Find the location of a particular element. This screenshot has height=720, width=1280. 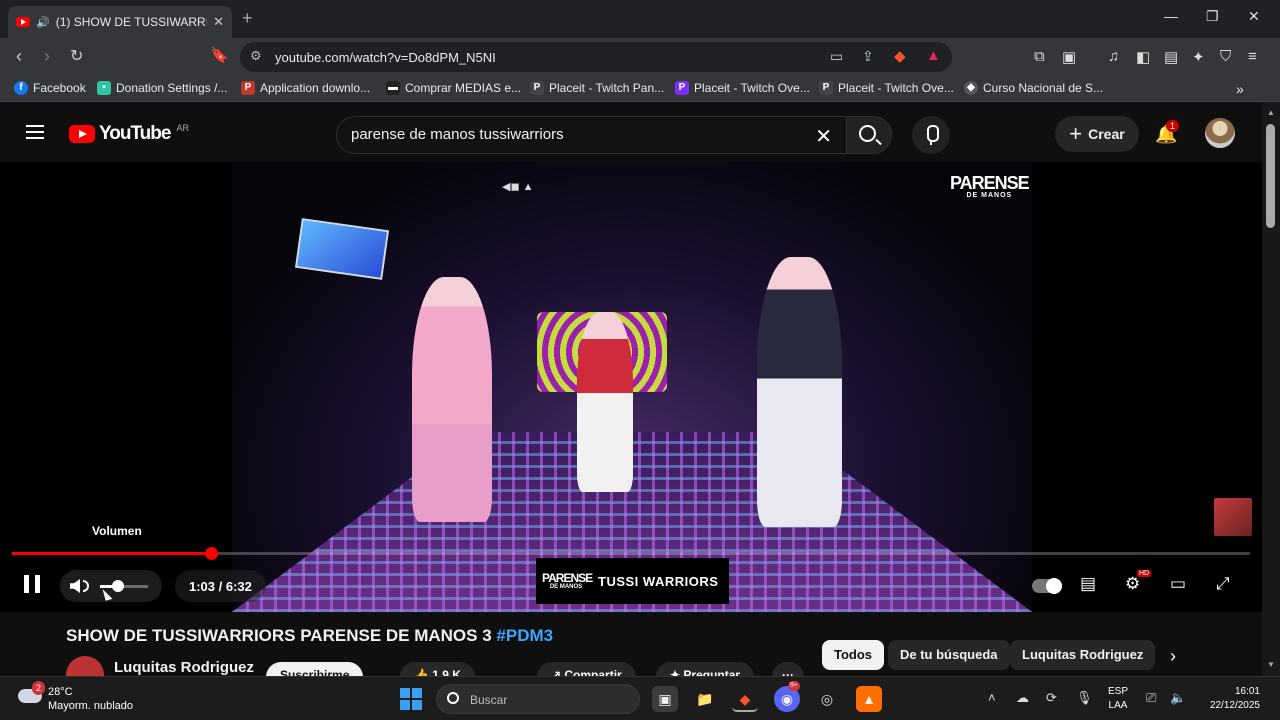

obs-icon: ◎ is located at coordinates (827, 699).